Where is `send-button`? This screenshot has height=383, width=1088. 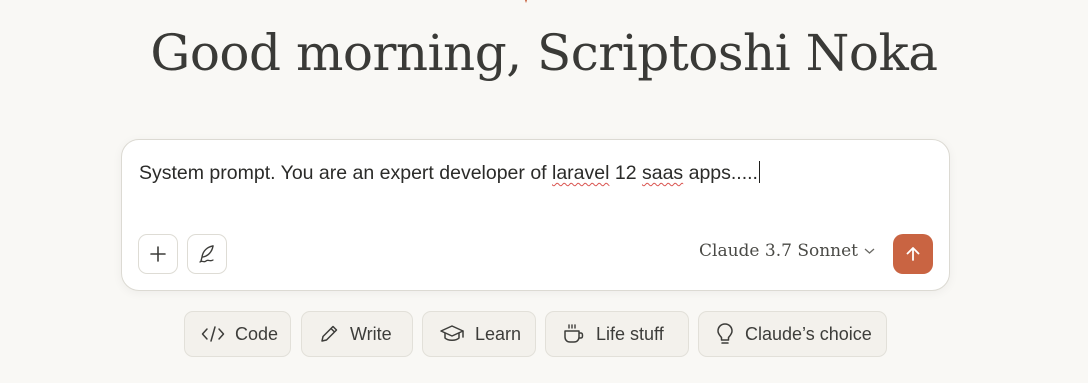
send-button is located at coordinates (913, 254).